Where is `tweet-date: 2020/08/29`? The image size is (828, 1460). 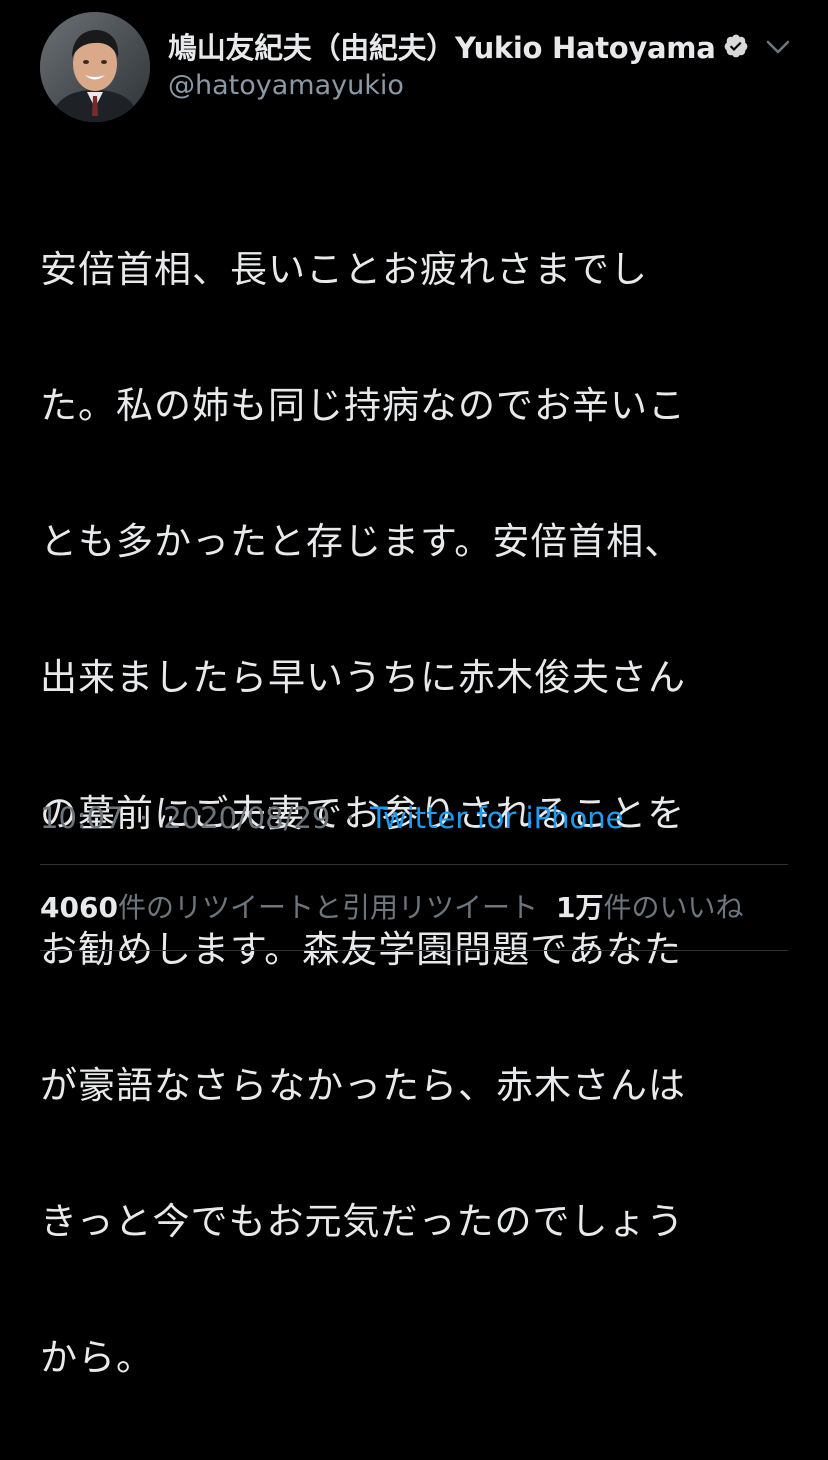
tweet-date: 2020/08/29 is located at coordinates (246, 818).